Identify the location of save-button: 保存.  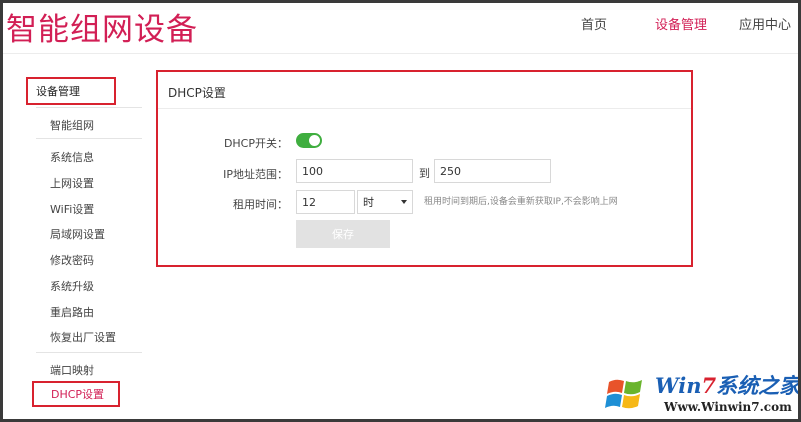
(343, 234).